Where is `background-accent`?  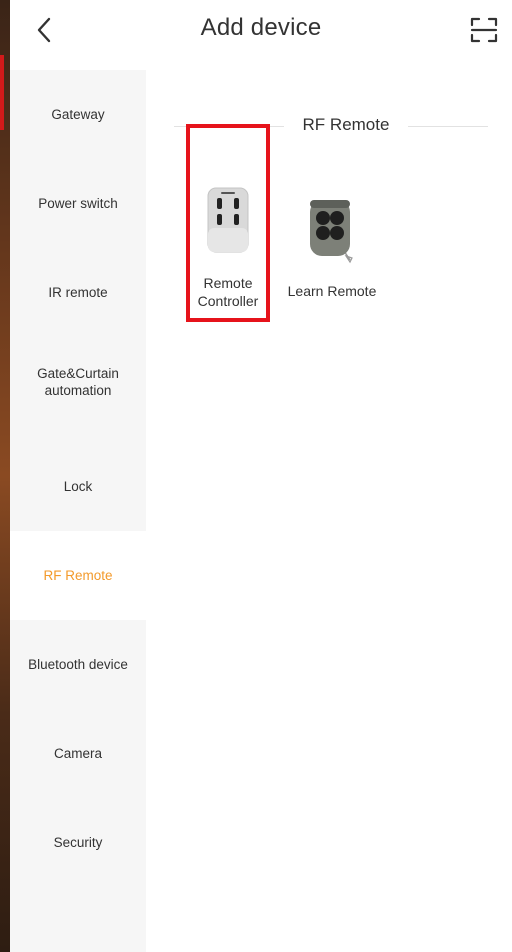
background-accent is located at coordinates (2, 92).